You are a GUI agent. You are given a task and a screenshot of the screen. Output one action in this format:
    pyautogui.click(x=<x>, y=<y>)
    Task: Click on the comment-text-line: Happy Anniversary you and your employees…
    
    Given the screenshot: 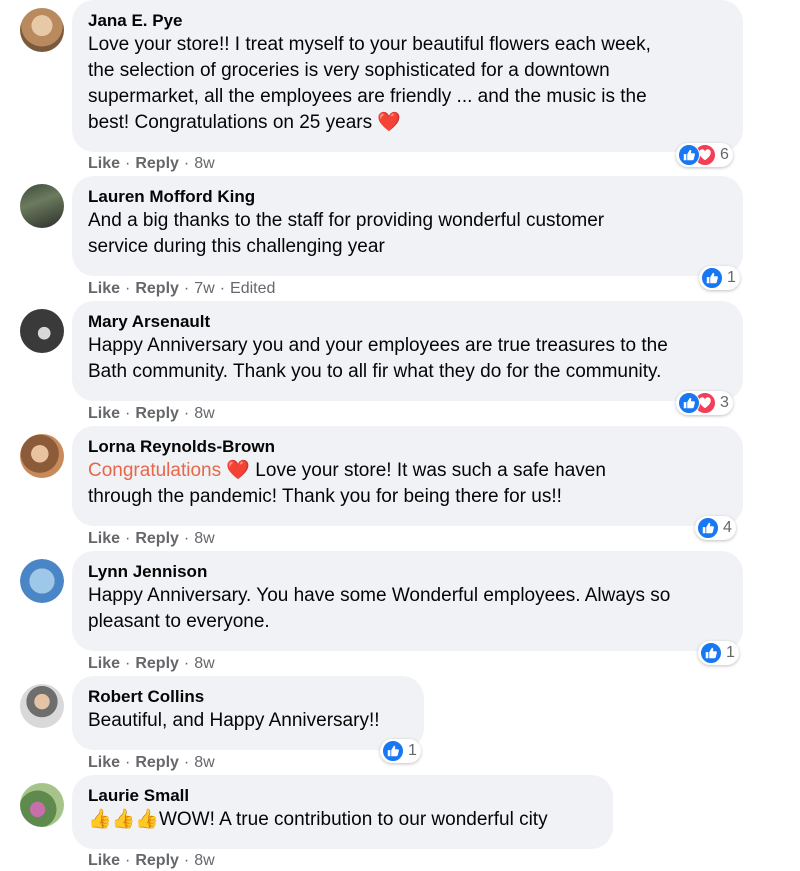 What is the action you would take?
    pyautogui.click(x=378, y=345)
    